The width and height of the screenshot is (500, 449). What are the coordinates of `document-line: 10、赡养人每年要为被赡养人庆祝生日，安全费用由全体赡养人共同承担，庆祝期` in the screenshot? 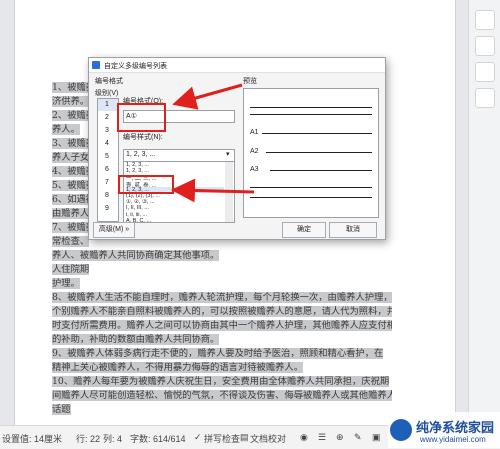 It's located at (222, 380).